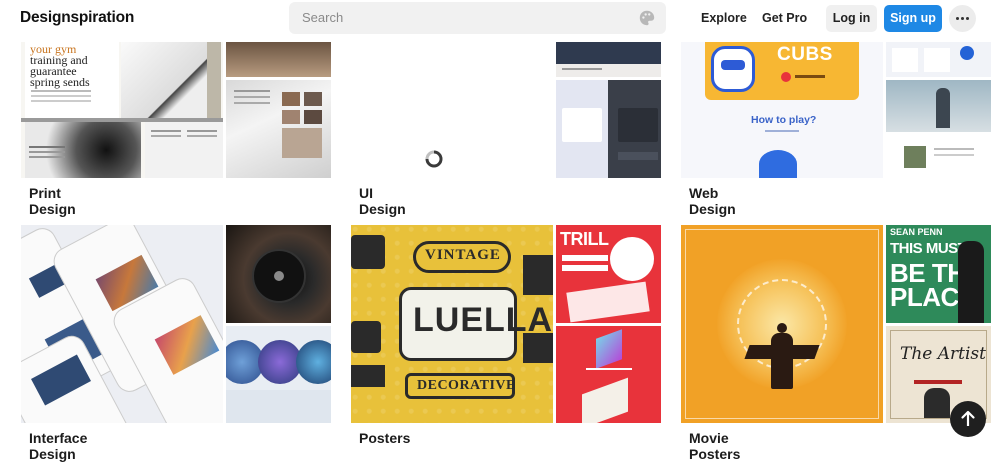 The width and height of the screenshot is (1000, 462). Describe the element at coordinates (805, 54) in the screenshot. I see `web-brand: CUBS` at that location.